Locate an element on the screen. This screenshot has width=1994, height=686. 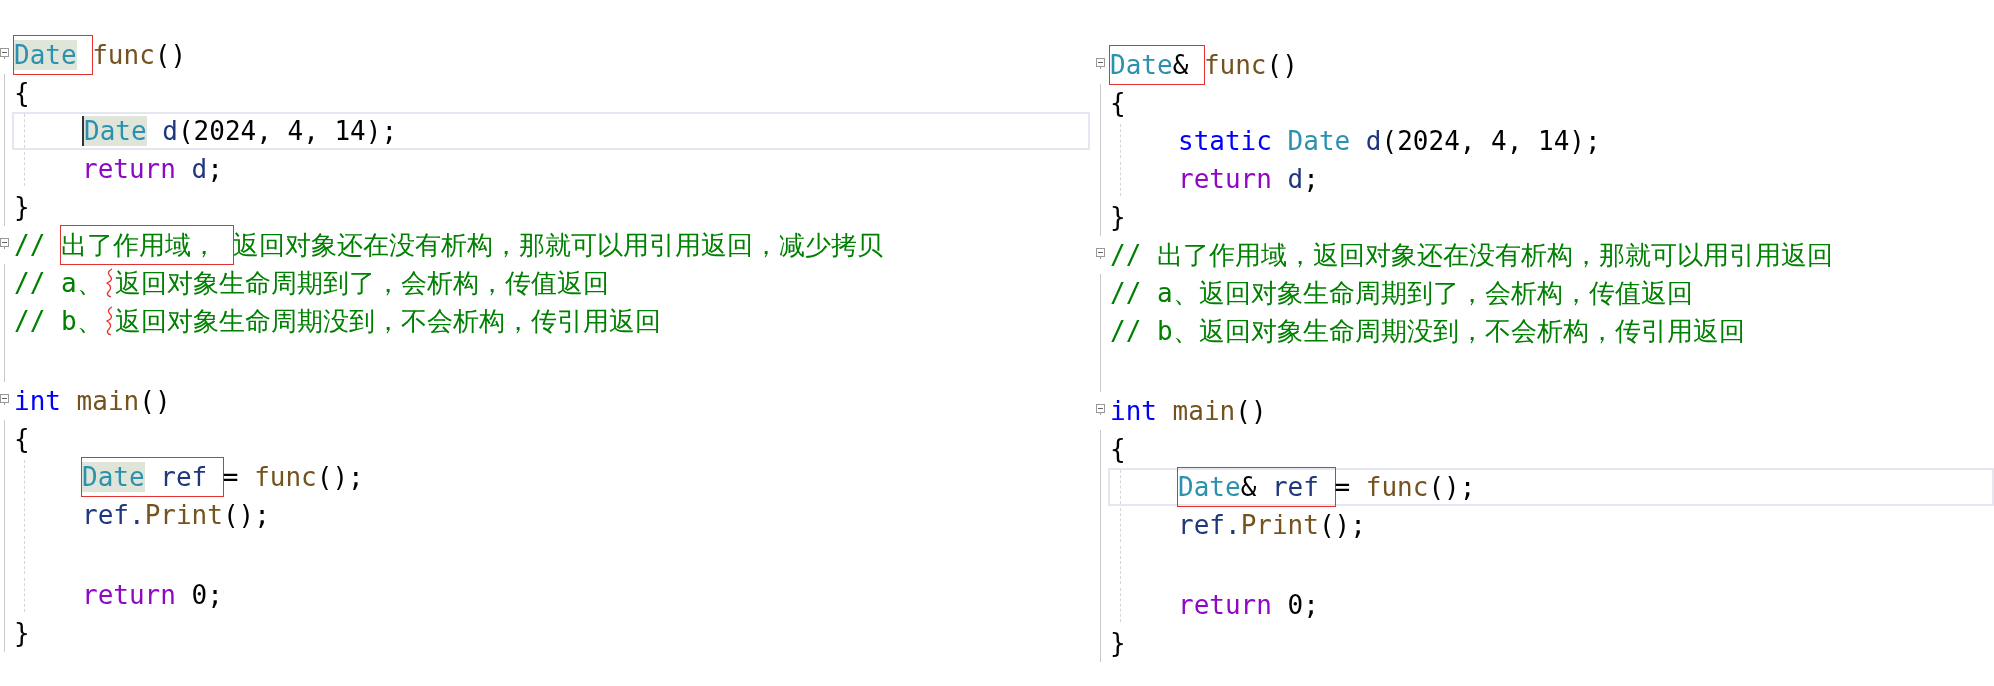
code-text: 返回对象生命周期到了，会析构，传值返回 is located at coordinates (361, 283).